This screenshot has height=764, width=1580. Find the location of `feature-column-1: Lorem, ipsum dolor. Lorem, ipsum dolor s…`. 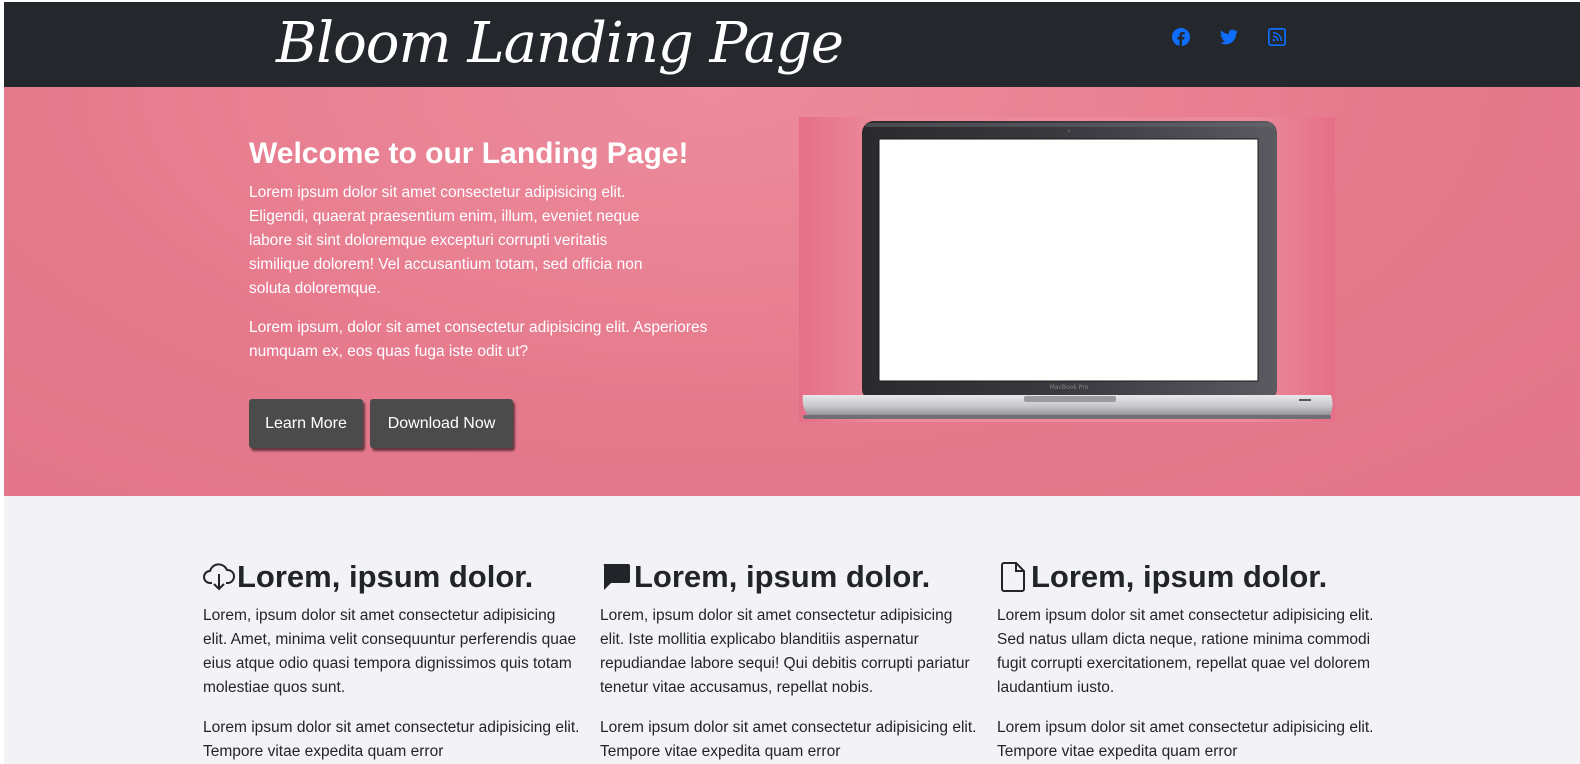

feature-column-1: Lorem, ipsum dolor. Lorem, ipsum dolor s… is located at coordinates (392, 661).